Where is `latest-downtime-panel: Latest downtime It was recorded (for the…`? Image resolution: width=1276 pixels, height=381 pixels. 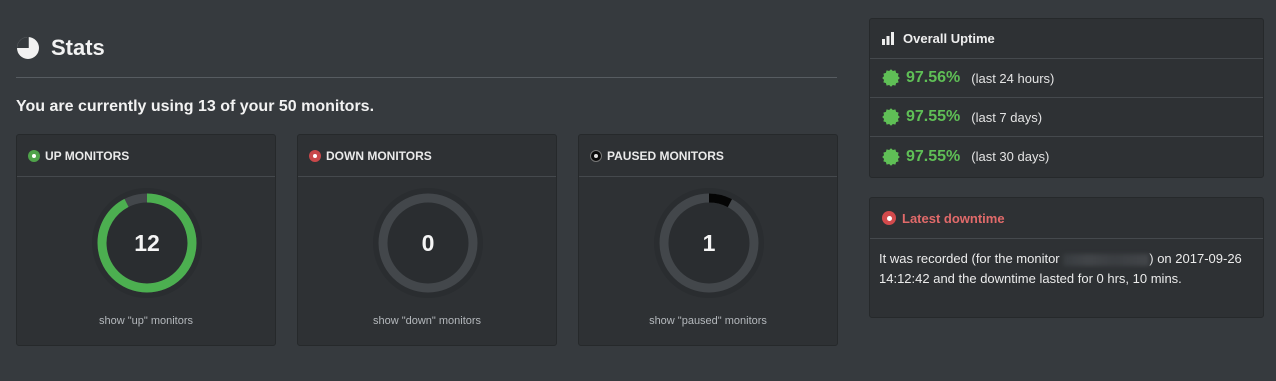
latest-downtime-panel: Latest downtime It was recorded (for the… is located at coordinates (1066, 257).